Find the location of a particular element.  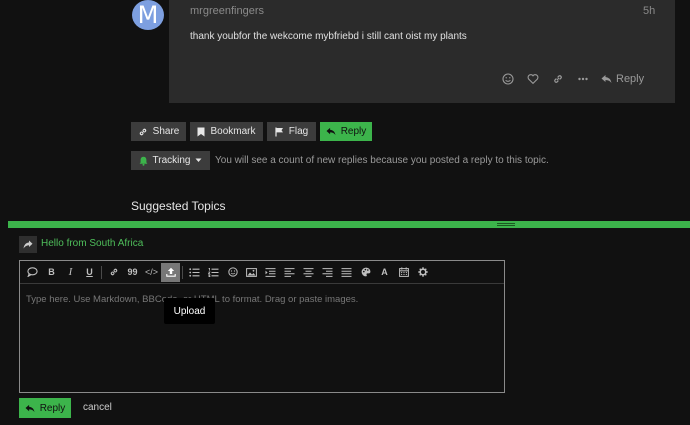

bookmark-button: Bookmark is located at coordinates (226, 131).